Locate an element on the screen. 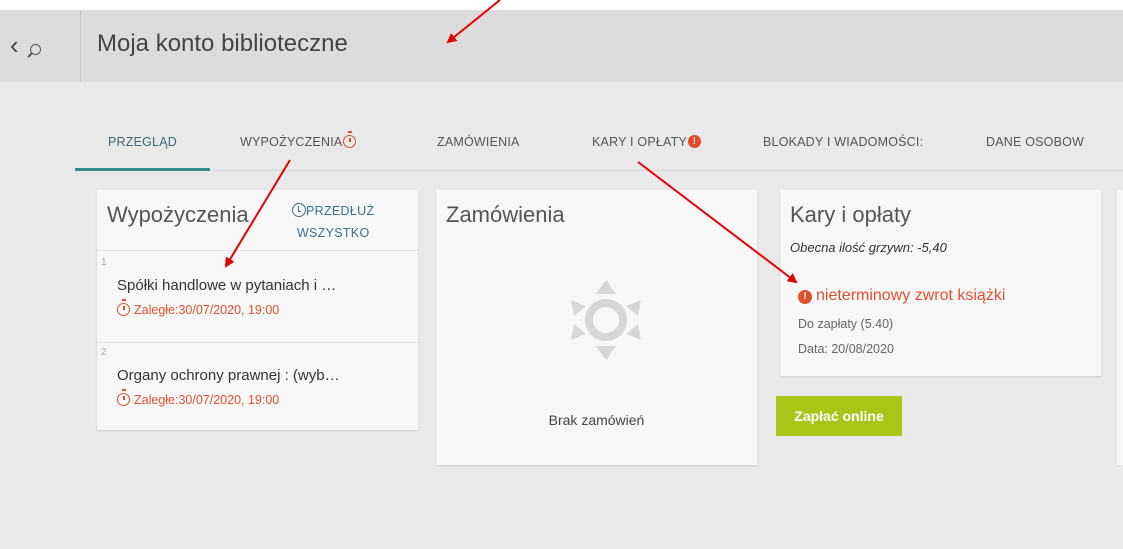 This screenshot has width=1123, height=549. tab-loans: WYPOŻYCZENIA is located at coordinates (298, 149).